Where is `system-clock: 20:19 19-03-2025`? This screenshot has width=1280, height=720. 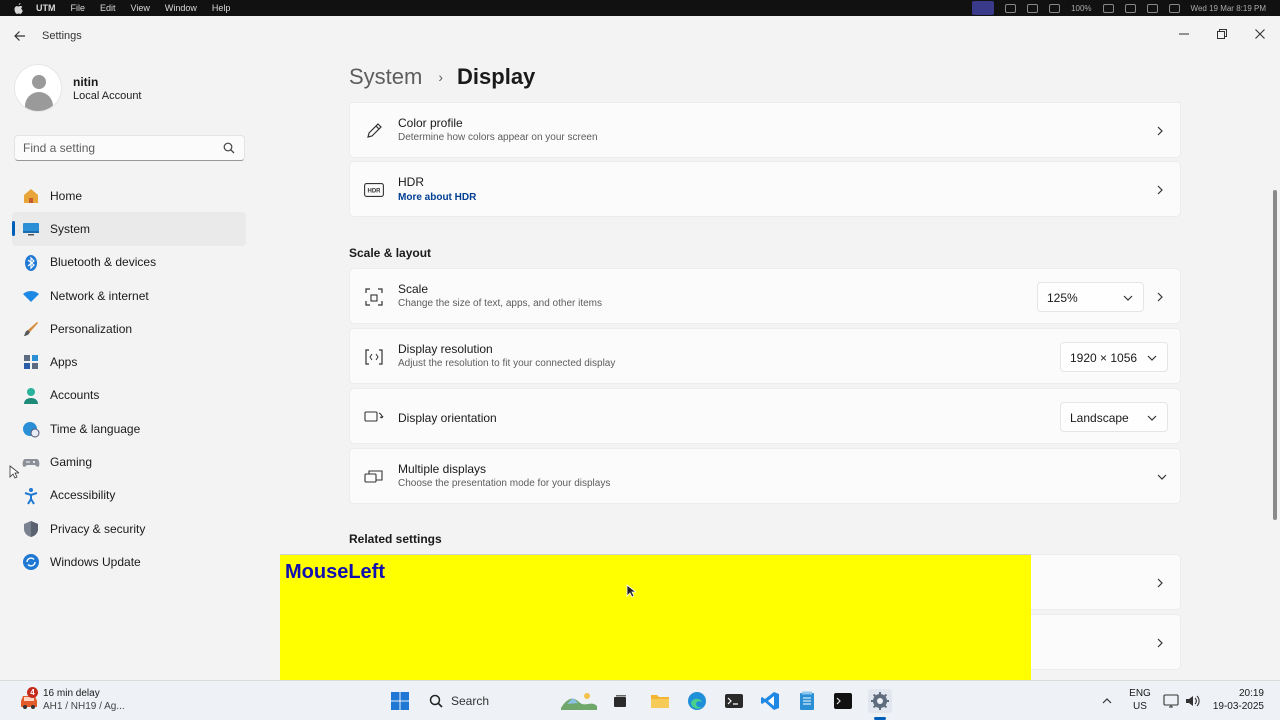 system-clock: 20:19 19-03-2025 is located at coordinates (1238, 700).